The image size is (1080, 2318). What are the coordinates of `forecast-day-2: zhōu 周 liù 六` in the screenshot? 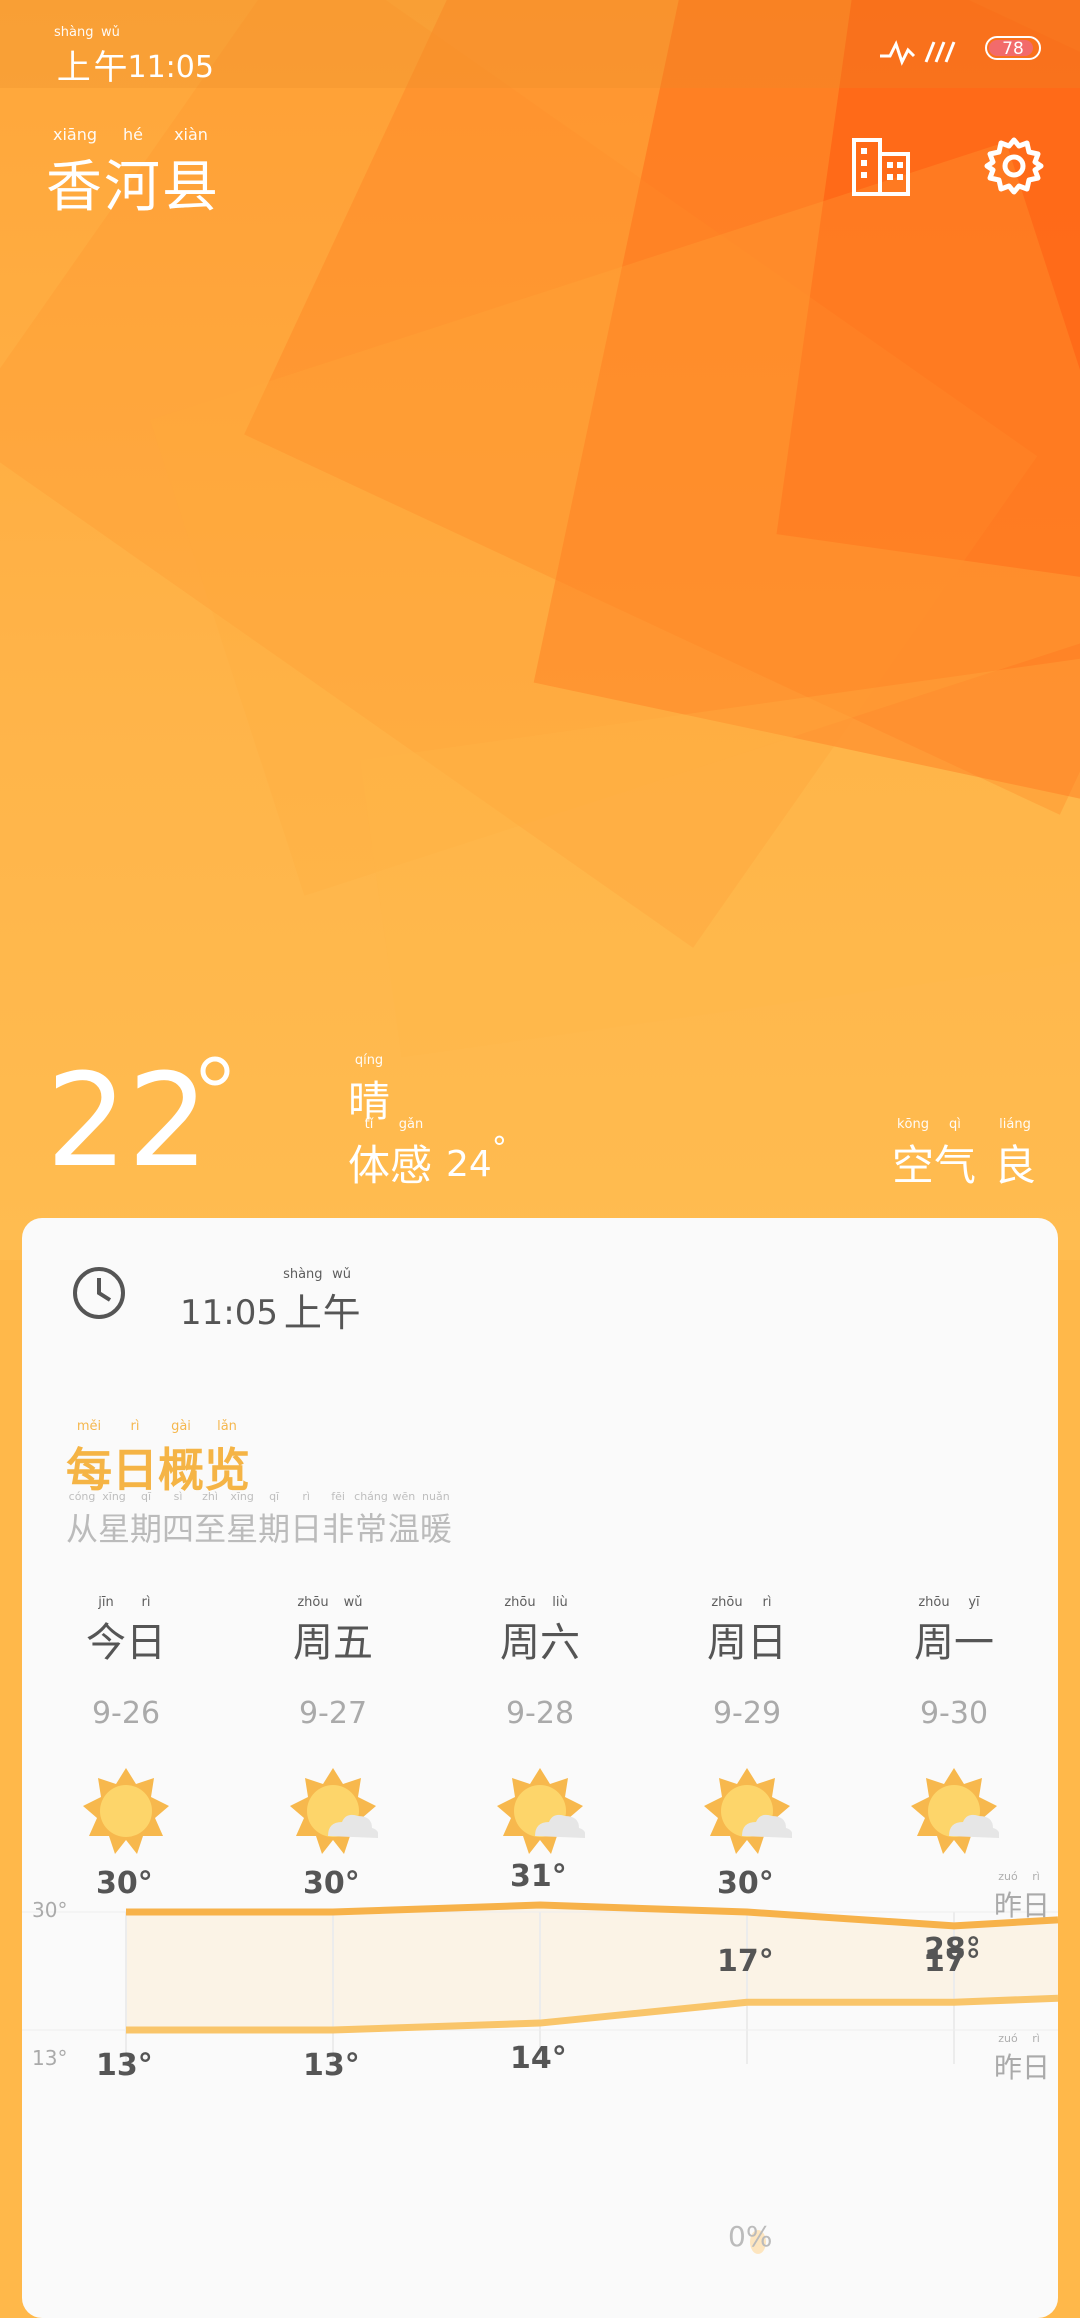 It's located at (540, 1632).